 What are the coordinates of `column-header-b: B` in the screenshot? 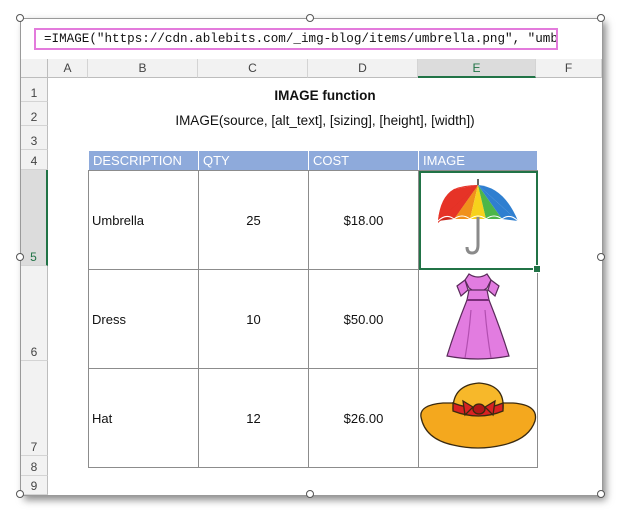 It's located at (143, 68).